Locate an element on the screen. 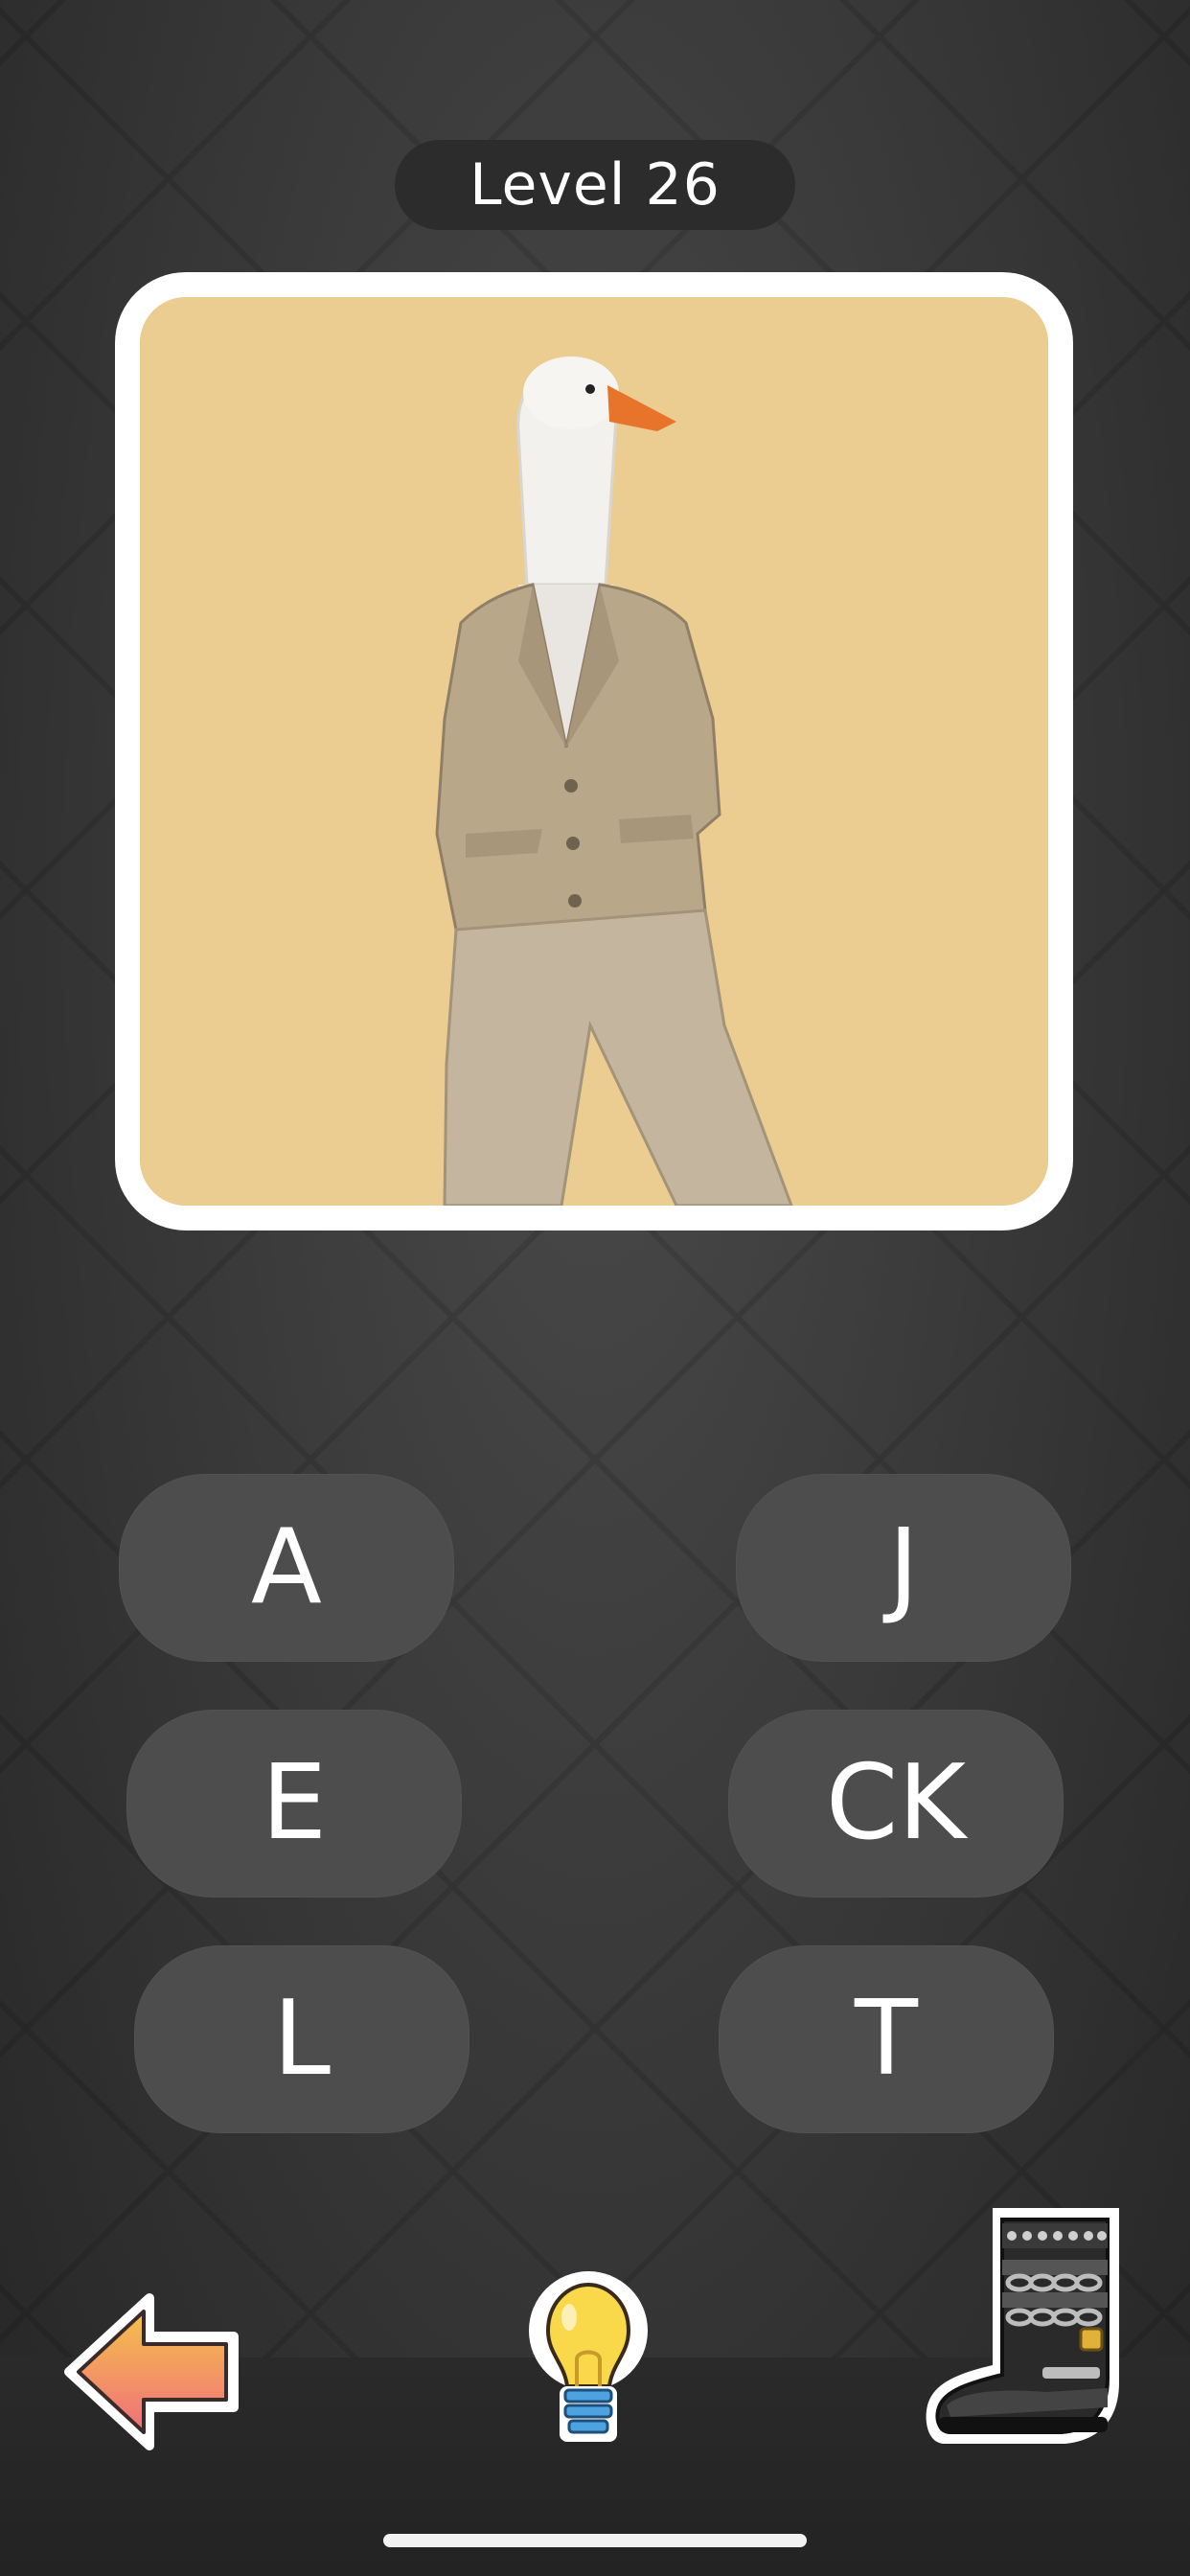  back-button is located at coordinates (154, 2371).